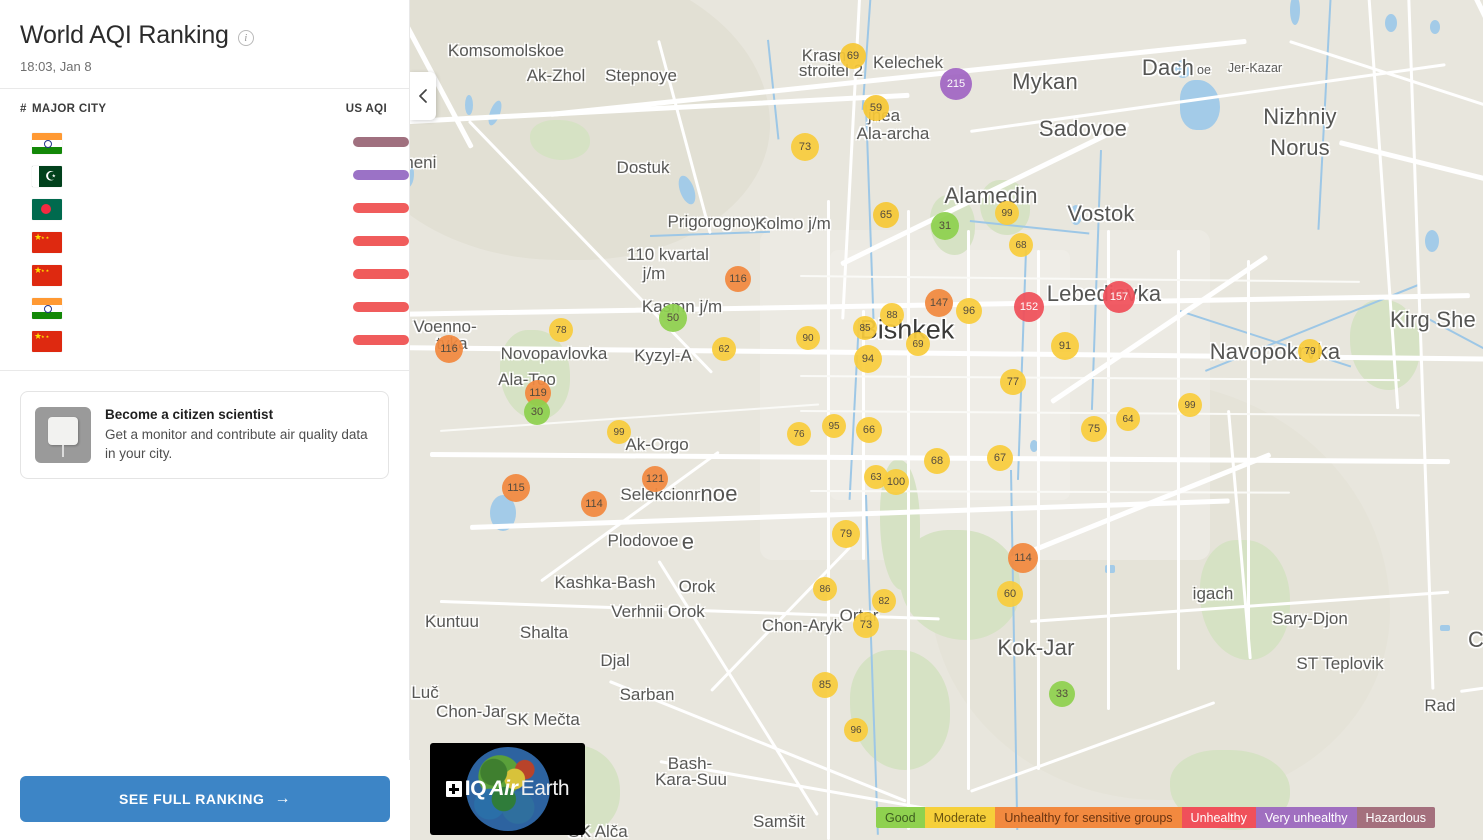 This screenshot has height=840, width=1483. I want to click on see-full-ranking-button: SEE FULL RANKING →, so click(205, 799).